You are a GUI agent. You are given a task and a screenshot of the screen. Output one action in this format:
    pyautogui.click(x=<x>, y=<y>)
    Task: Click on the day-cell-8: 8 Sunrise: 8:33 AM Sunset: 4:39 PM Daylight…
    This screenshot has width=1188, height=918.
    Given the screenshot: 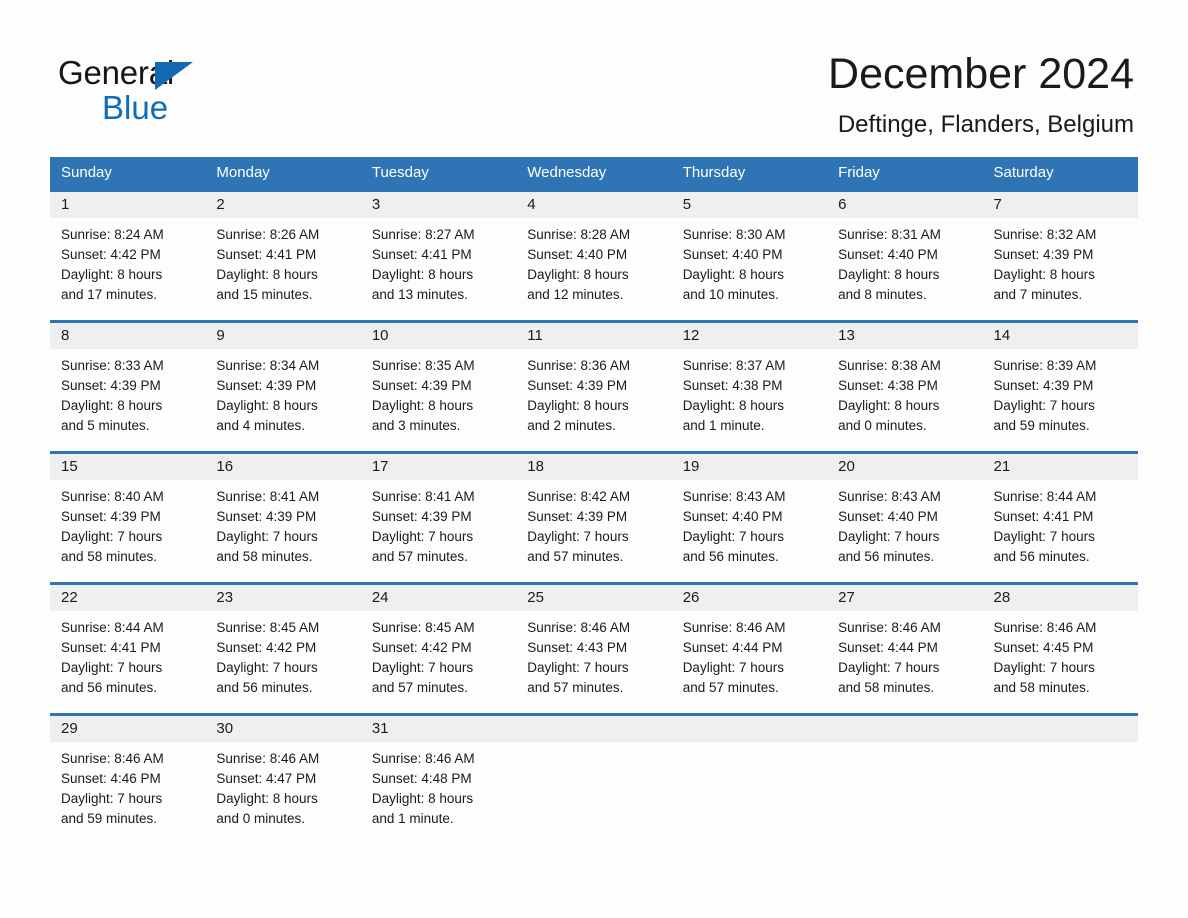 What is the action you would take?
    pyautogui.click(x=128, y=382)
    